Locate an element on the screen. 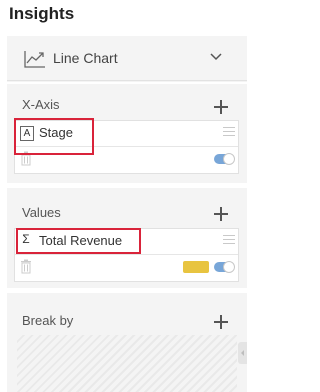 The width and height of the screenshot is (320, 392). values-toggle is located at coordinates (224, 267).